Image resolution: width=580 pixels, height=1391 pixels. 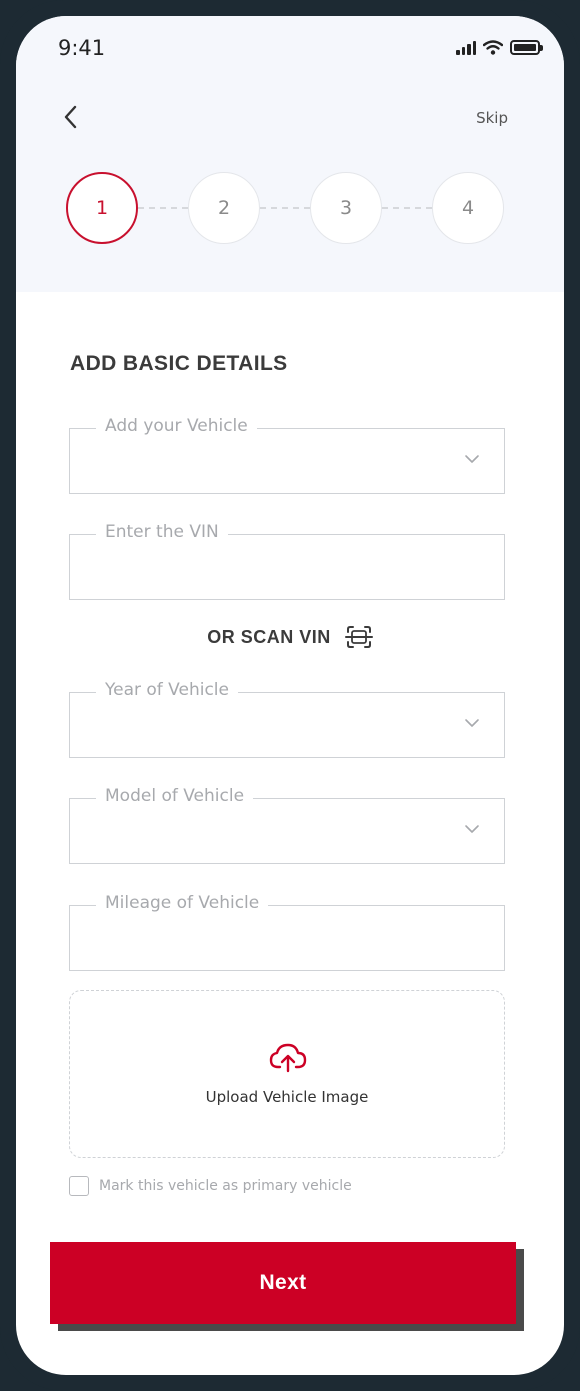 I want to click on wifi-icon, so click(x=493, y=47).